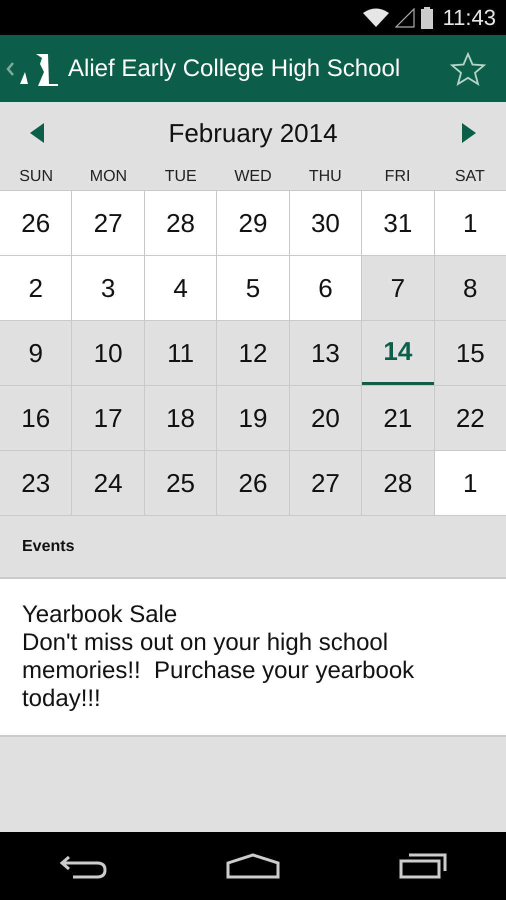  Describe the element at coordinates (100, 615) in the screenshot. I see `event-title: Yearbook Sale` at that location.